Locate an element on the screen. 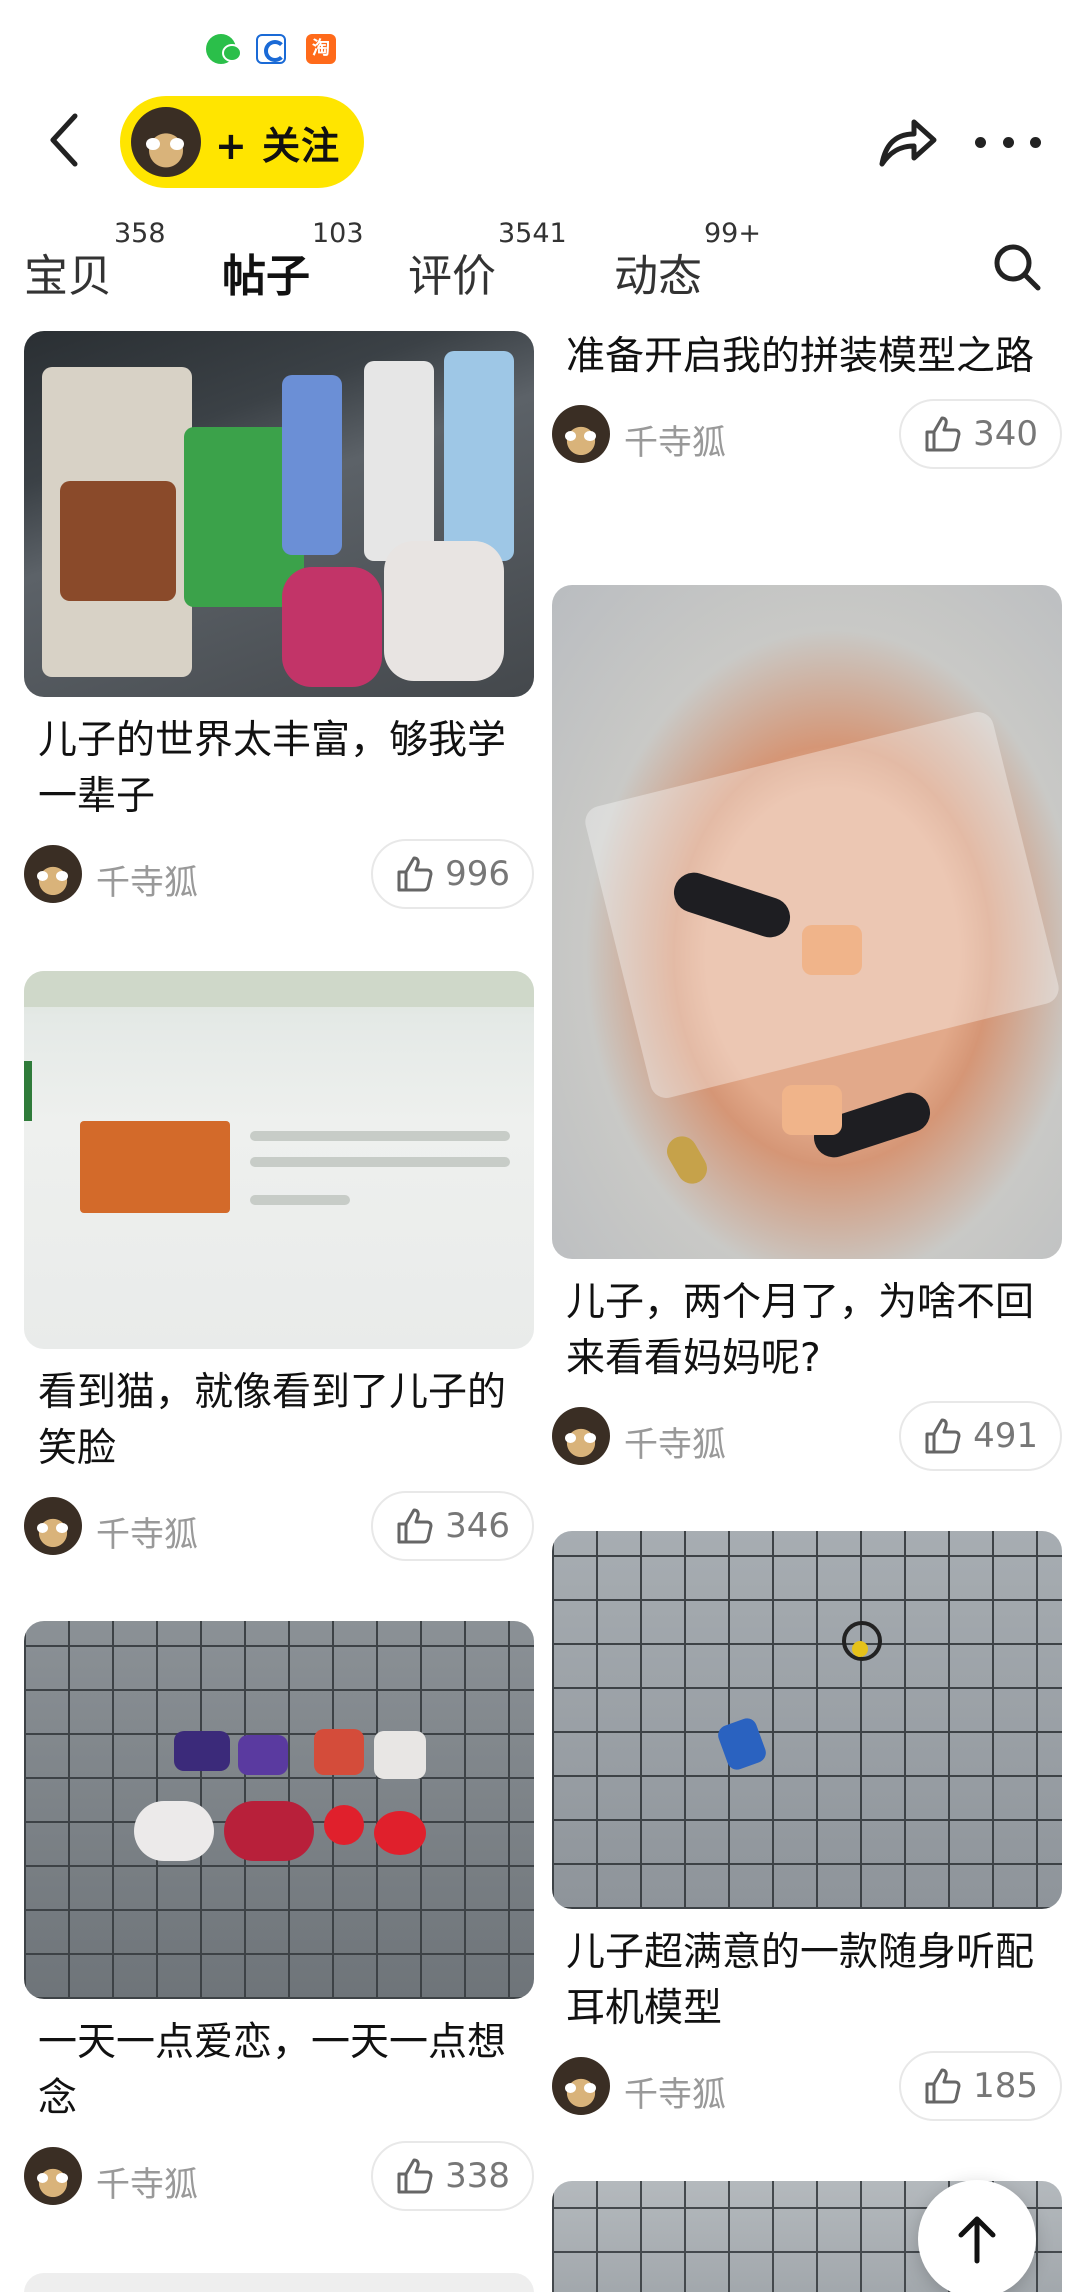 This screenshot has width=1080, height=2292. tab-label: 宝贝 is located at coordinates (68, 276).